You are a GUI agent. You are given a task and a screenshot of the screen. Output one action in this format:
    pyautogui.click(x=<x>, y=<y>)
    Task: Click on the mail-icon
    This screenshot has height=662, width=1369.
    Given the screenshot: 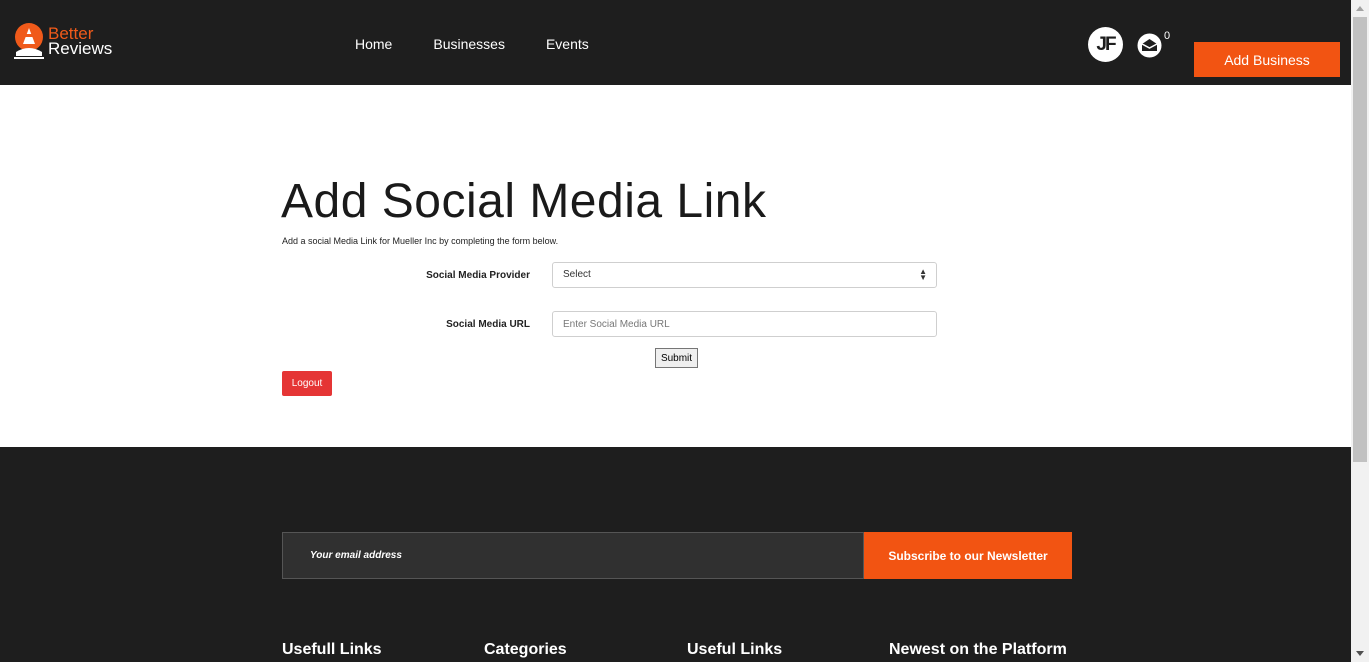 What is the action you would take?
    pyautogui.click(x=1149, y=45)
    